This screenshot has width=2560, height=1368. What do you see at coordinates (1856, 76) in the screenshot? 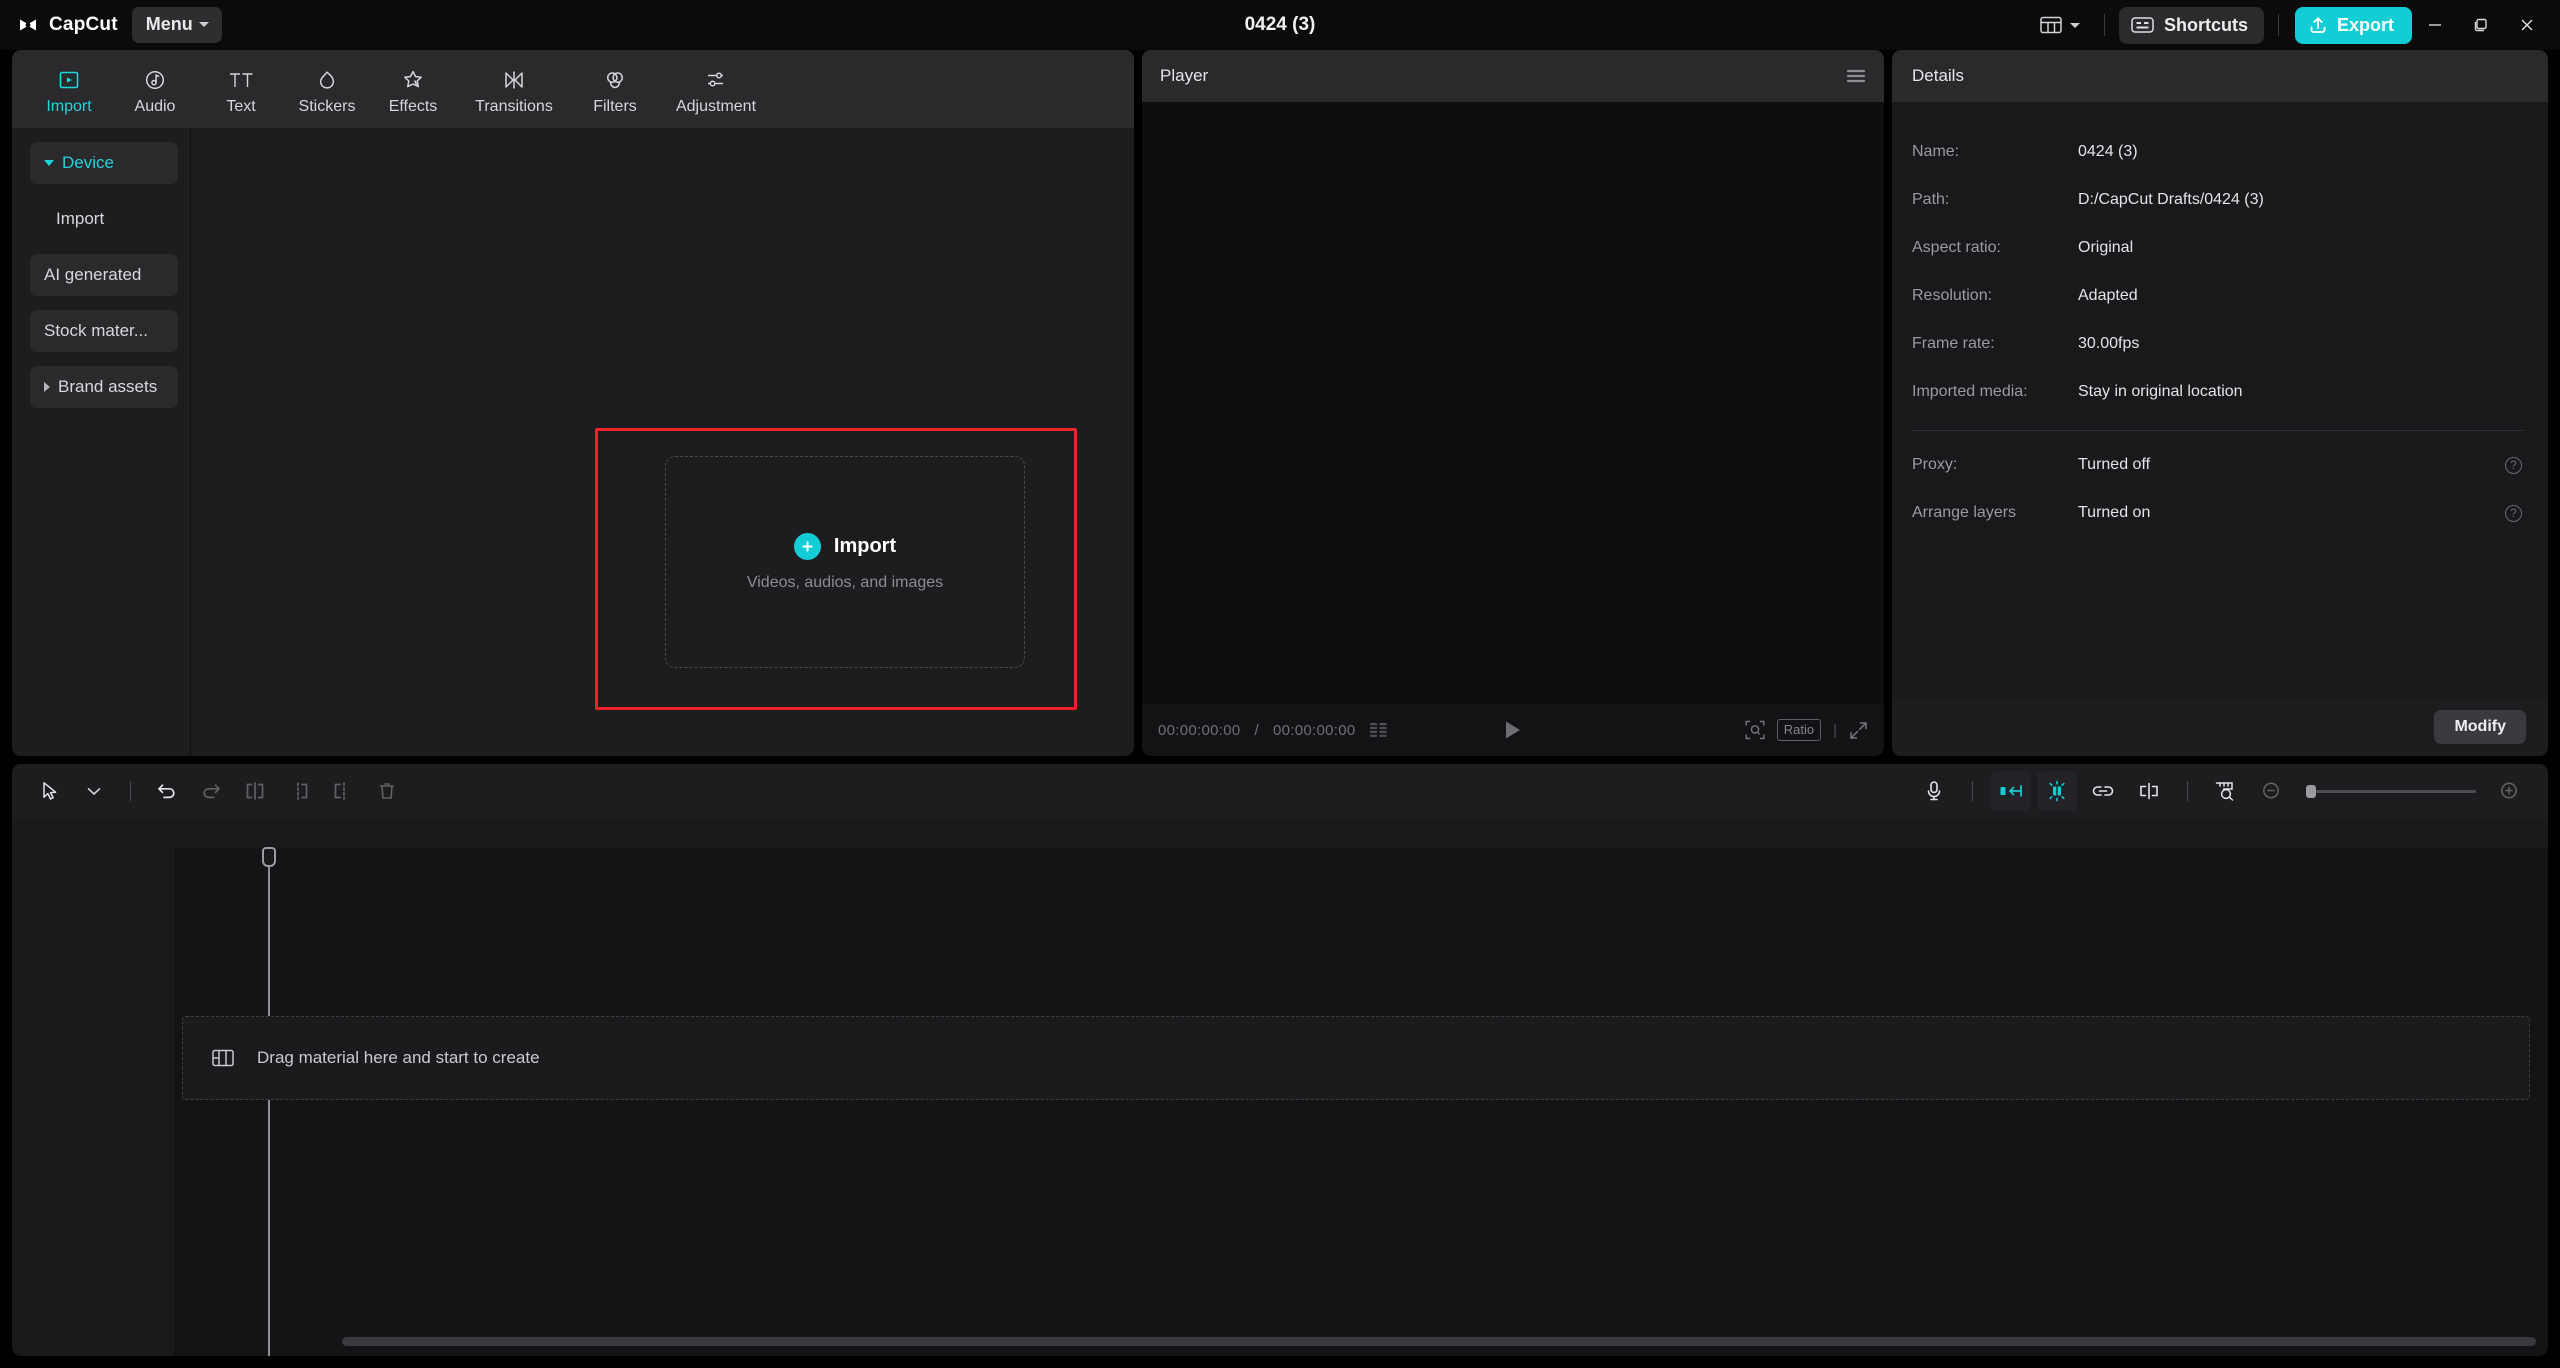
I see `hamburger-icon` at bounding box center [1856, 76].